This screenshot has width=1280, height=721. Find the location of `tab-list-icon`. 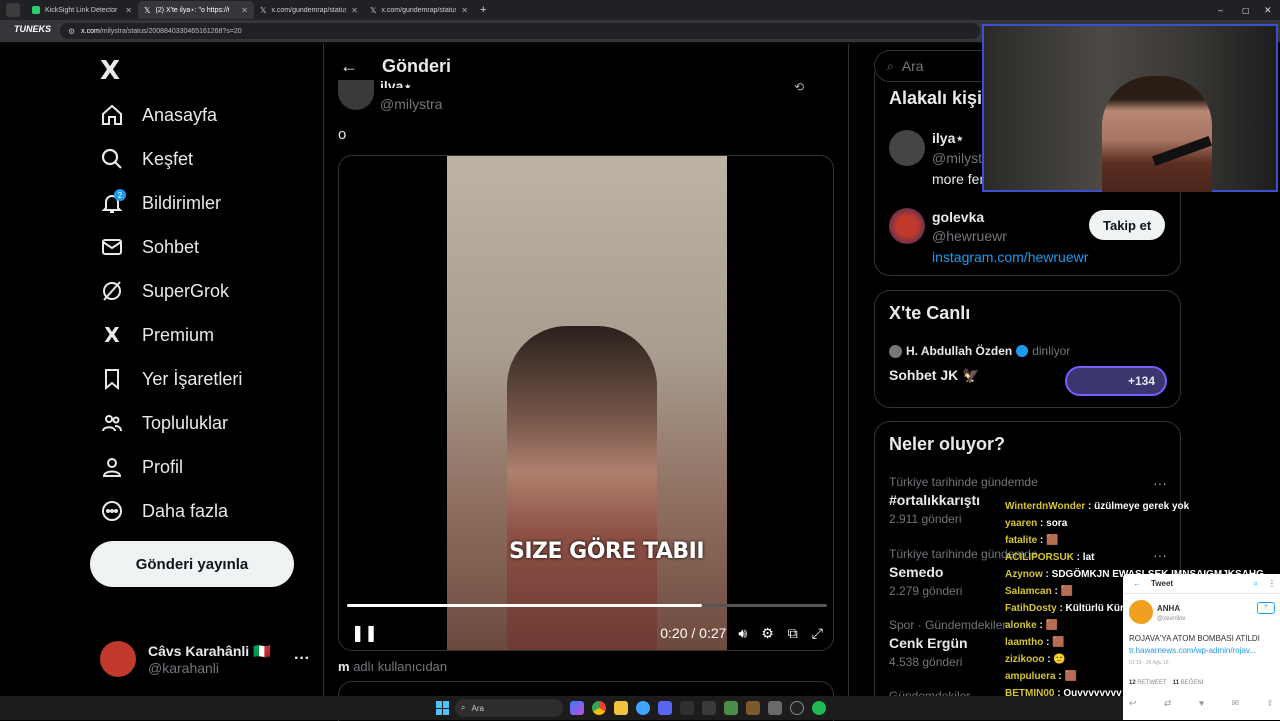

tab-list-icon is located at coordinates (13, 10).